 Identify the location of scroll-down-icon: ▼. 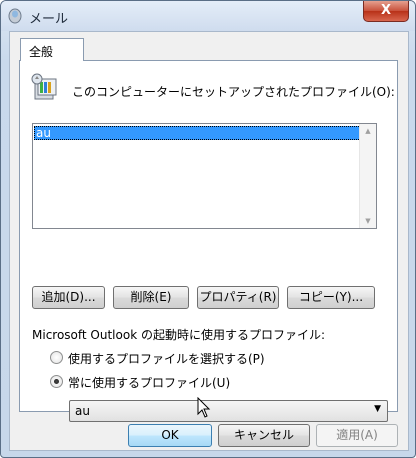
(368, 221).